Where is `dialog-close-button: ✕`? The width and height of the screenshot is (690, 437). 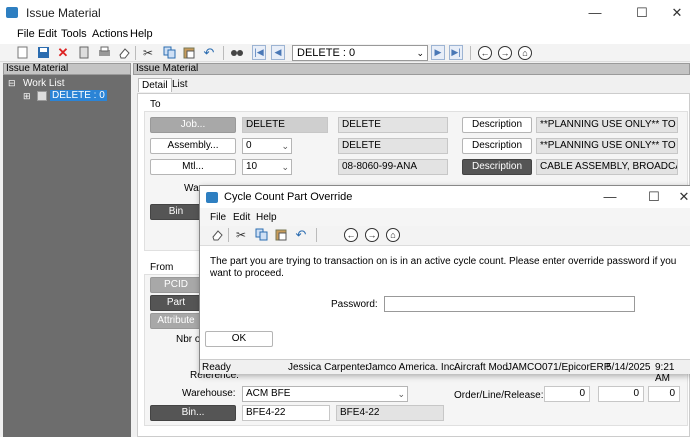 dialog-close-button: ✕ is located at coordinates (682, 197).